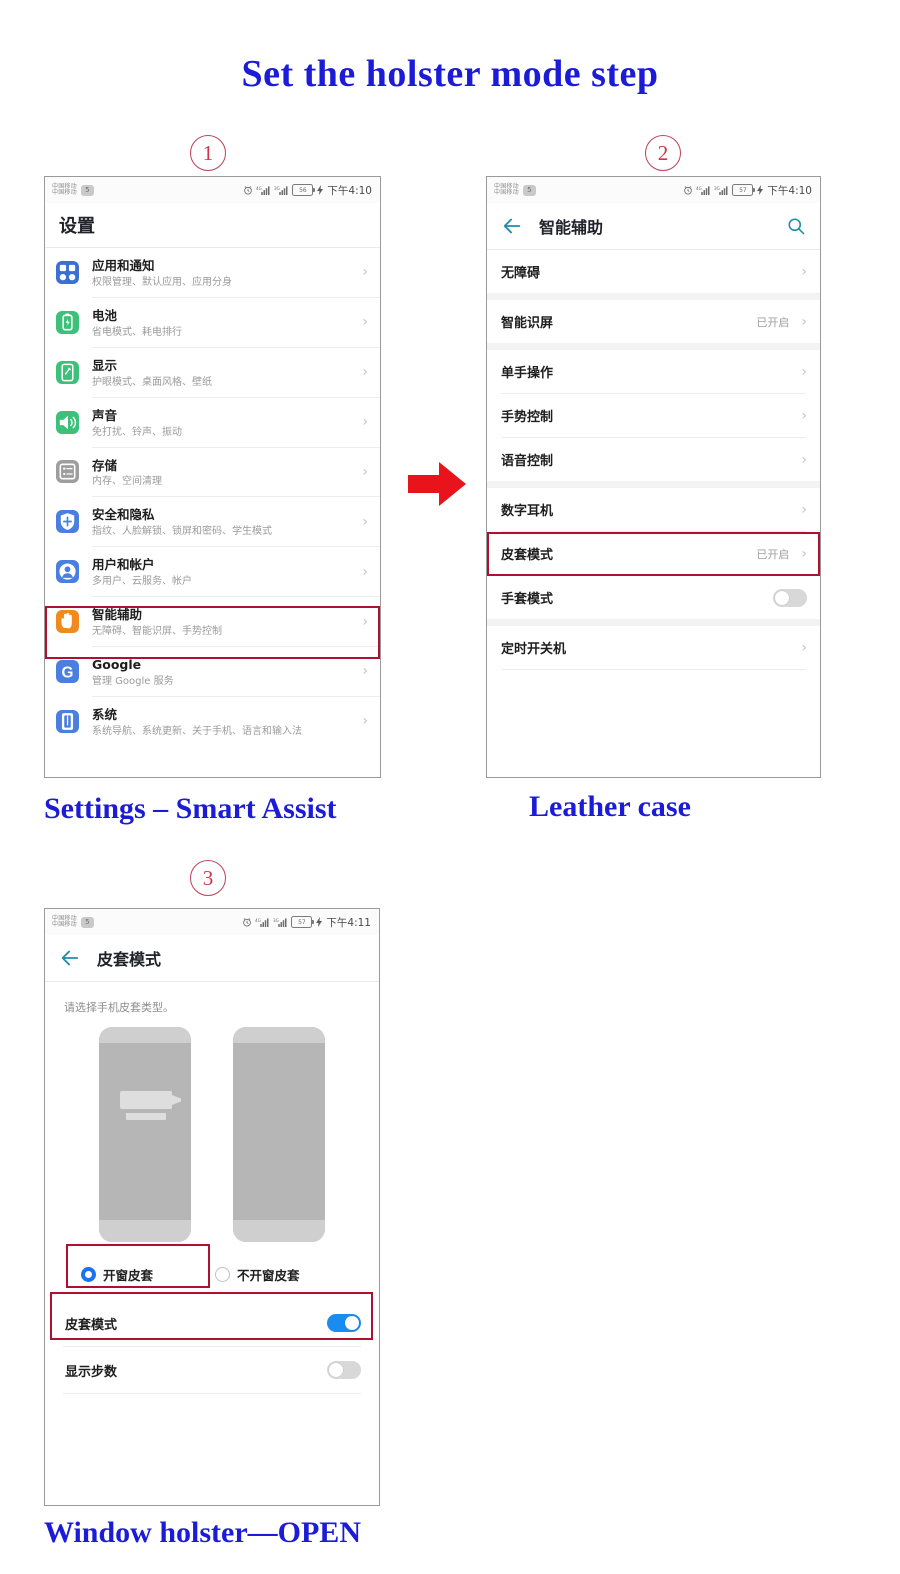 This screenshot has width=900, height=1574. What do you see at coordinates (796, 226) in the screenshot?
I see `search-icon` at bounding box center [796, 226].